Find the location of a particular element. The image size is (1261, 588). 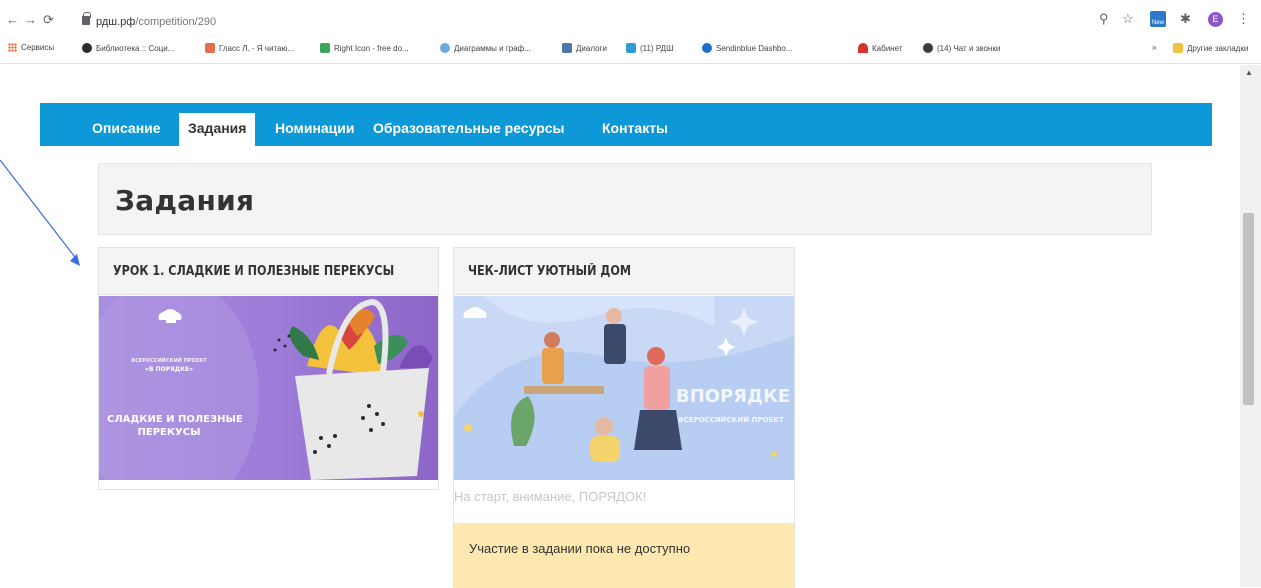

annotation-arrow is located at coordinates (40, 212).